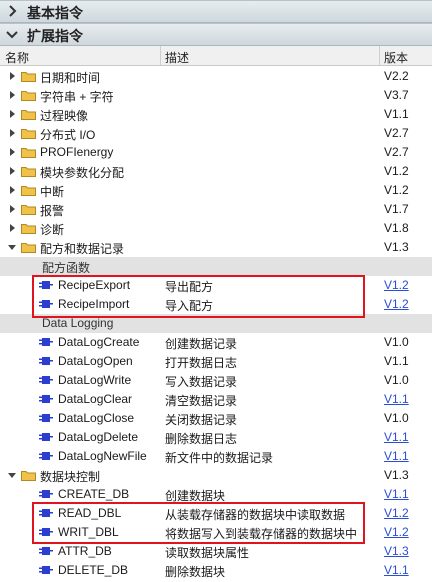  I want to click on folder-name: 中断, so click(52, 192).